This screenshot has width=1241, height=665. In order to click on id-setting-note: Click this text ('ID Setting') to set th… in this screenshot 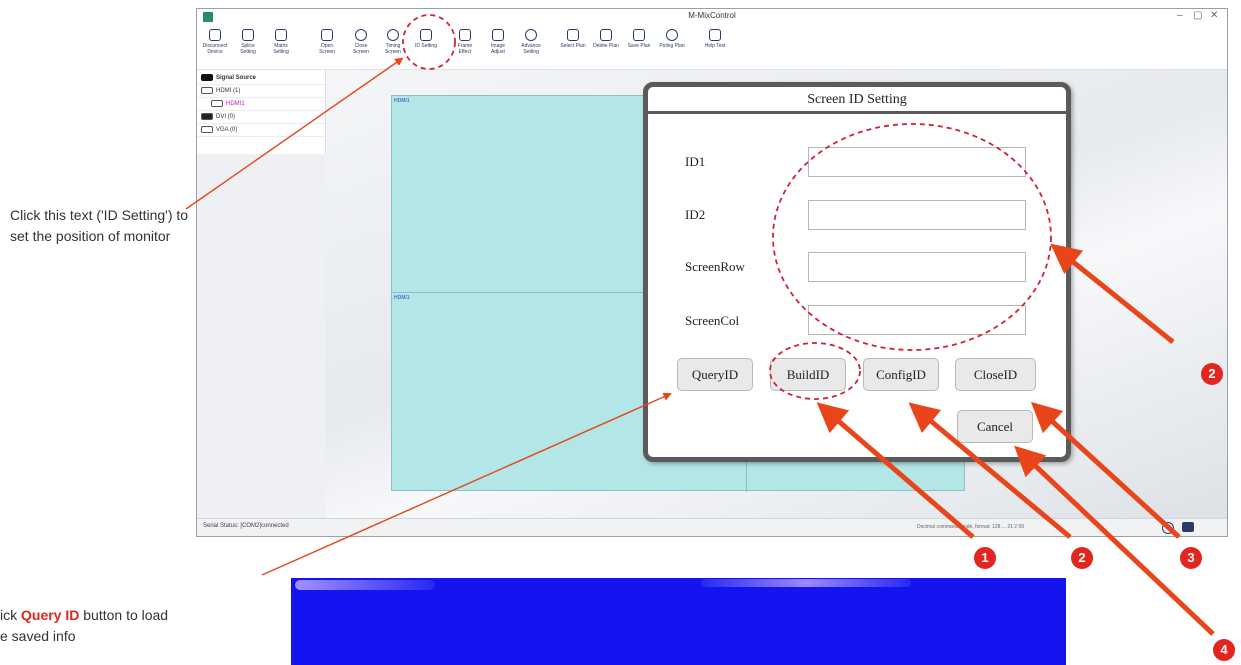, I will do `click(99, 225)`.